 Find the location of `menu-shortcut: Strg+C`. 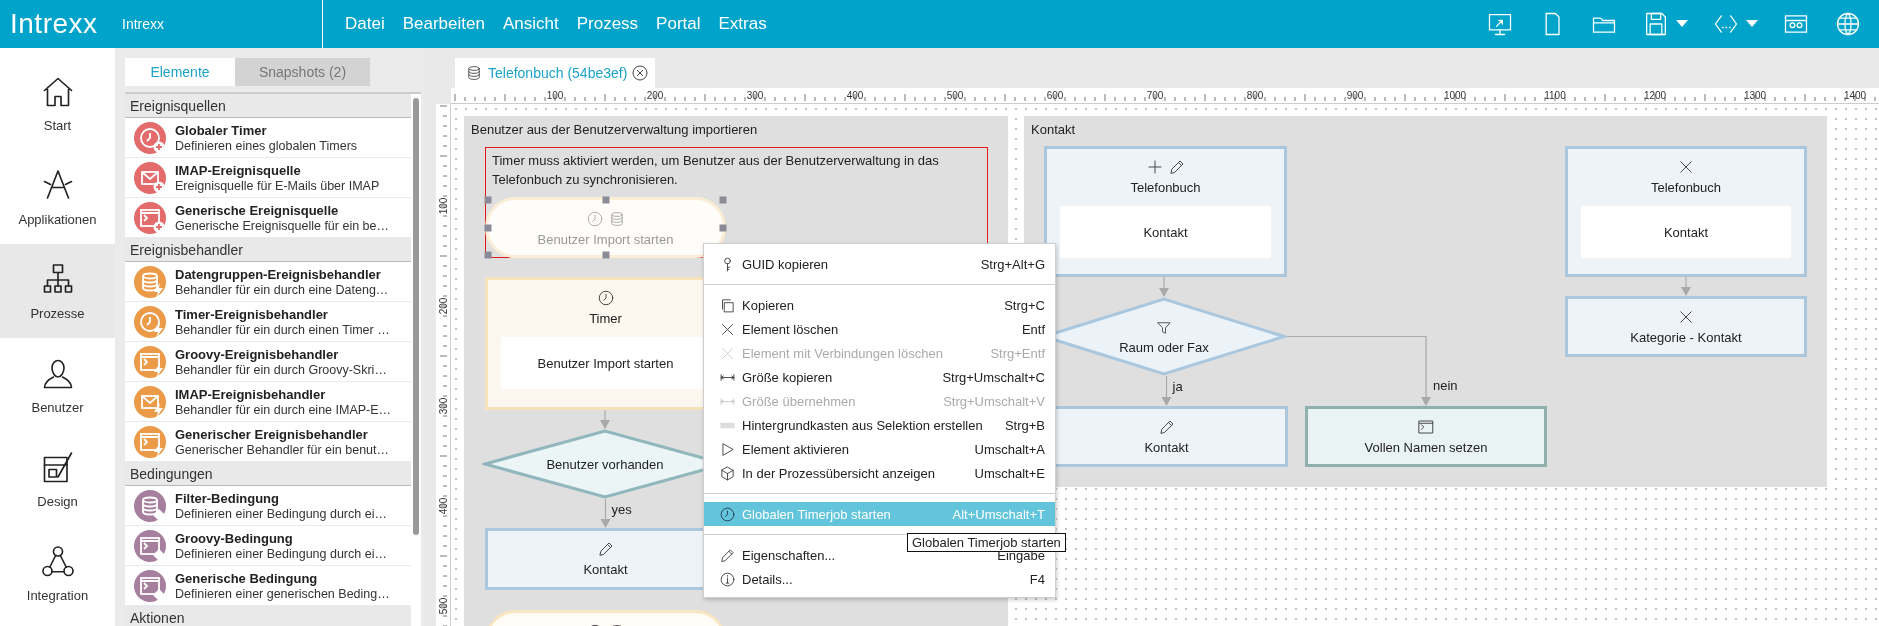

menu-shortcut: Strg+C is located at coordinates (1024, 305).